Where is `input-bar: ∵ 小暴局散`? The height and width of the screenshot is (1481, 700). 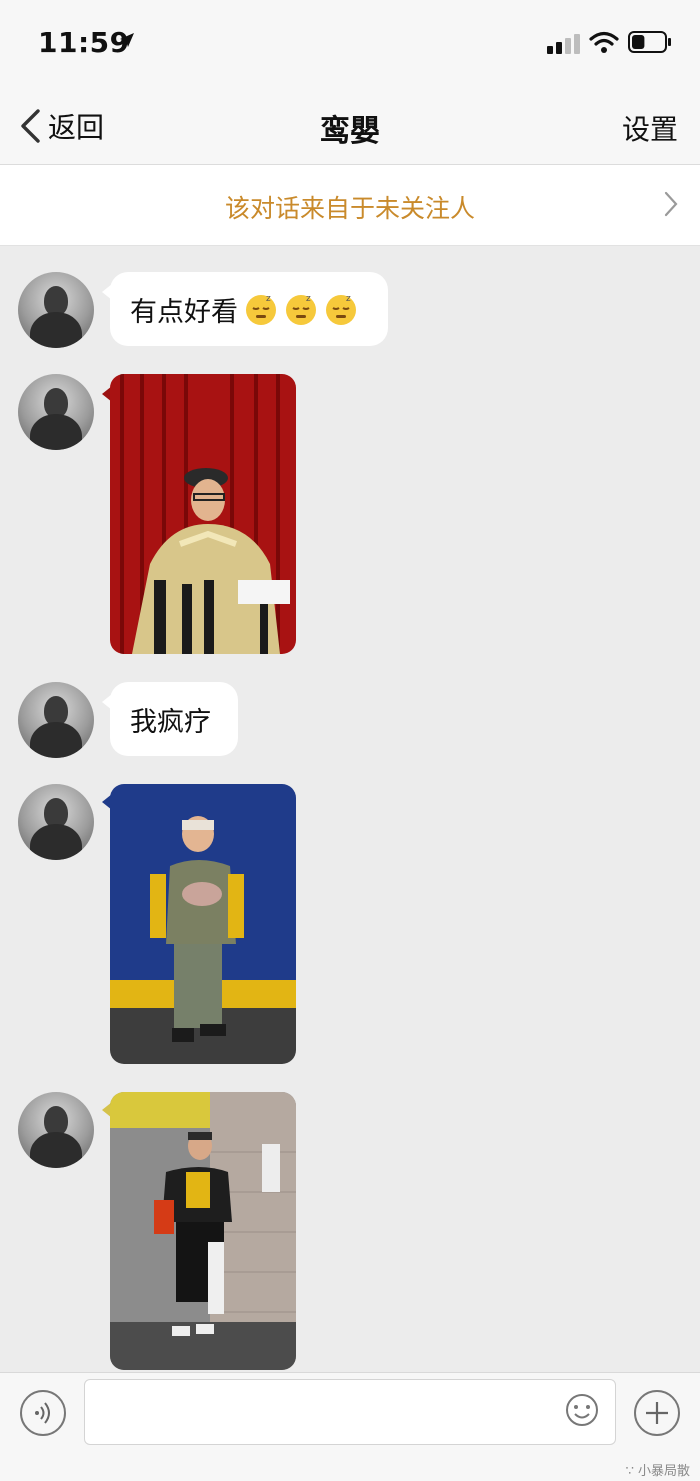 input-bar: ∵ 小暴局散 is located at coordinates (350, 1426).